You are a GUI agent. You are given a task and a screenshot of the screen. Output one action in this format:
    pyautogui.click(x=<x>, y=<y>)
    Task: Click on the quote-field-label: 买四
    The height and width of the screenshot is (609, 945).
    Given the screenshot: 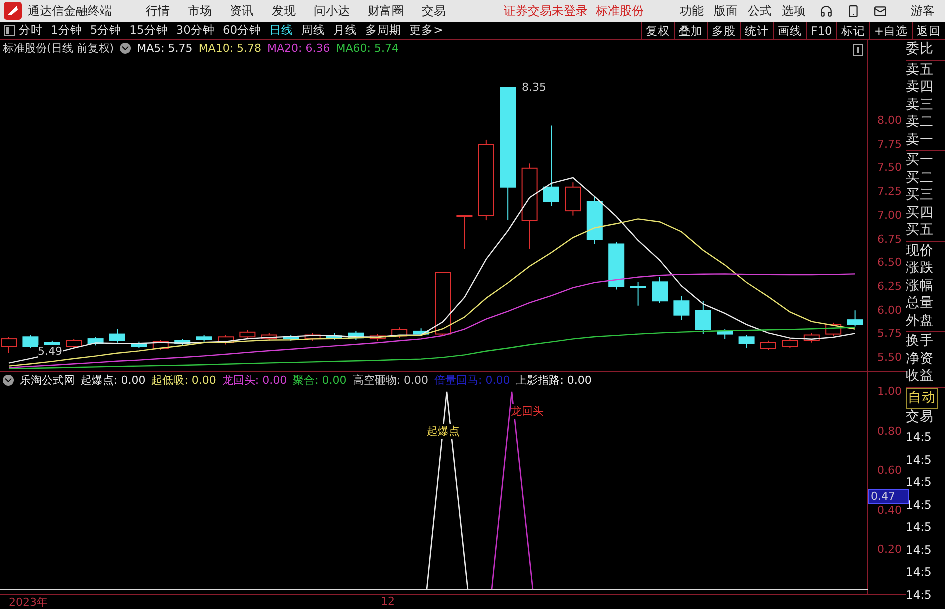 What is the action you would take?
    pyautogui.click(x=920, y=213)
    